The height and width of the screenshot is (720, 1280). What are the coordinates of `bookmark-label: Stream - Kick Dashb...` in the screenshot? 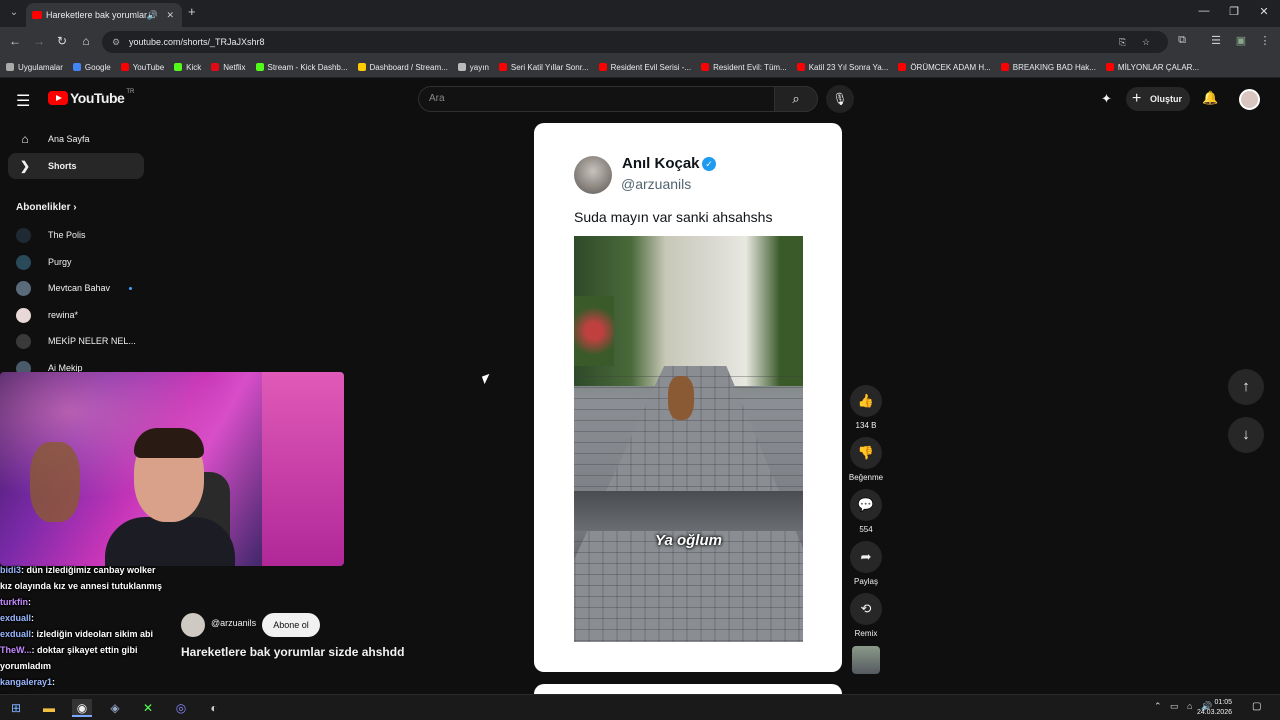 It's located at (307, 67).